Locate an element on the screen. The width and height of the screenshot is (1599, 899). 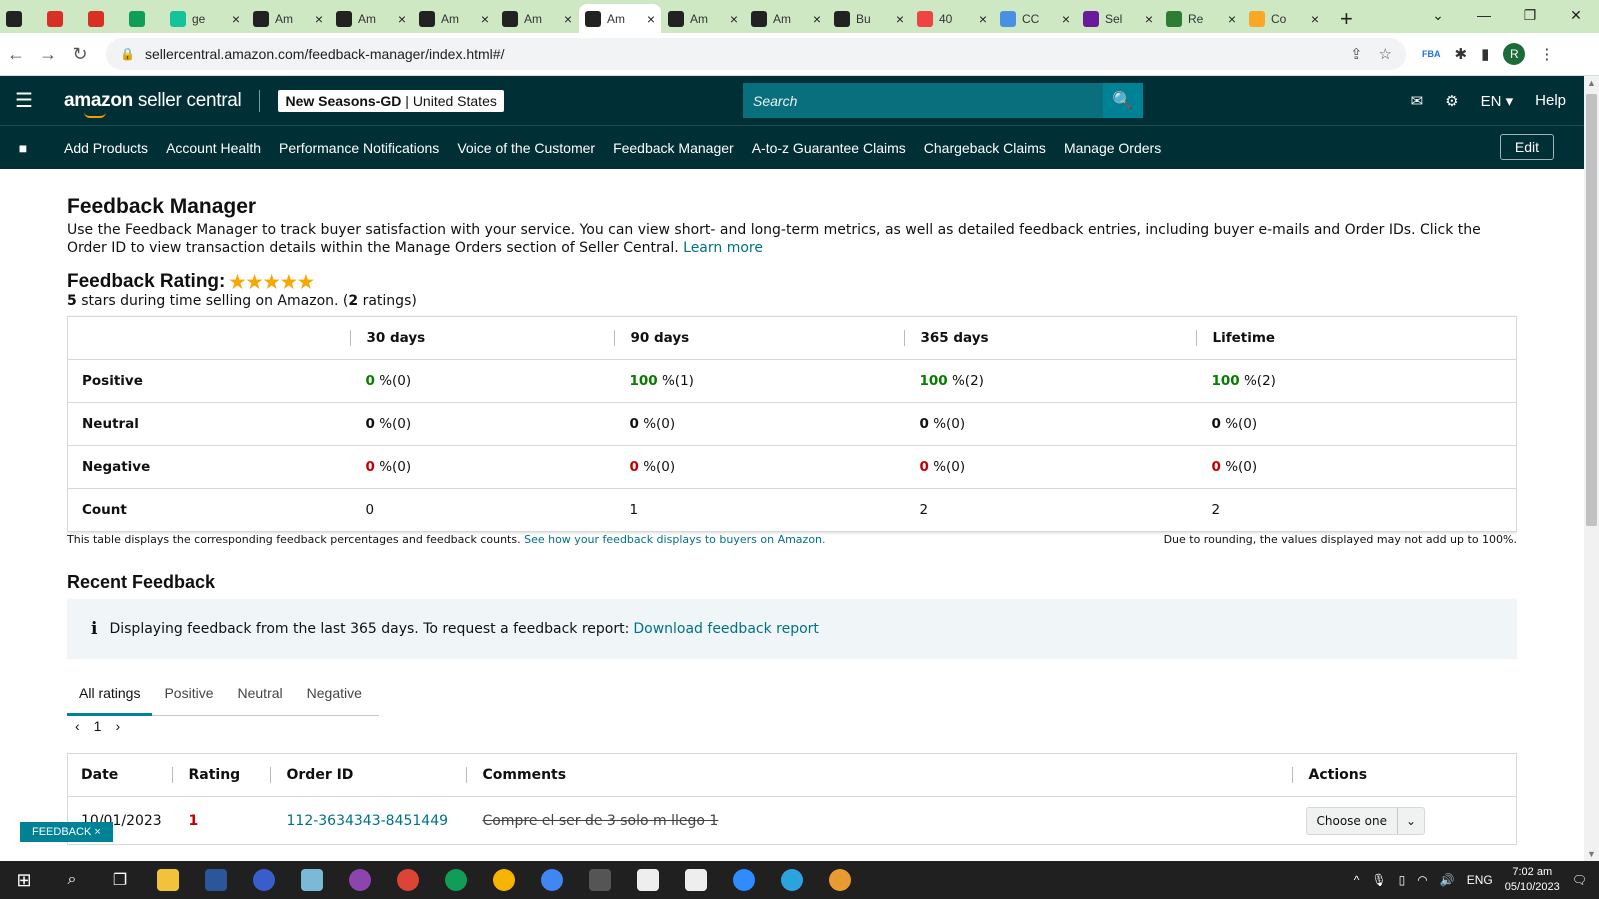
restore-icon: ❐ is located at coordinates (1530, 15).